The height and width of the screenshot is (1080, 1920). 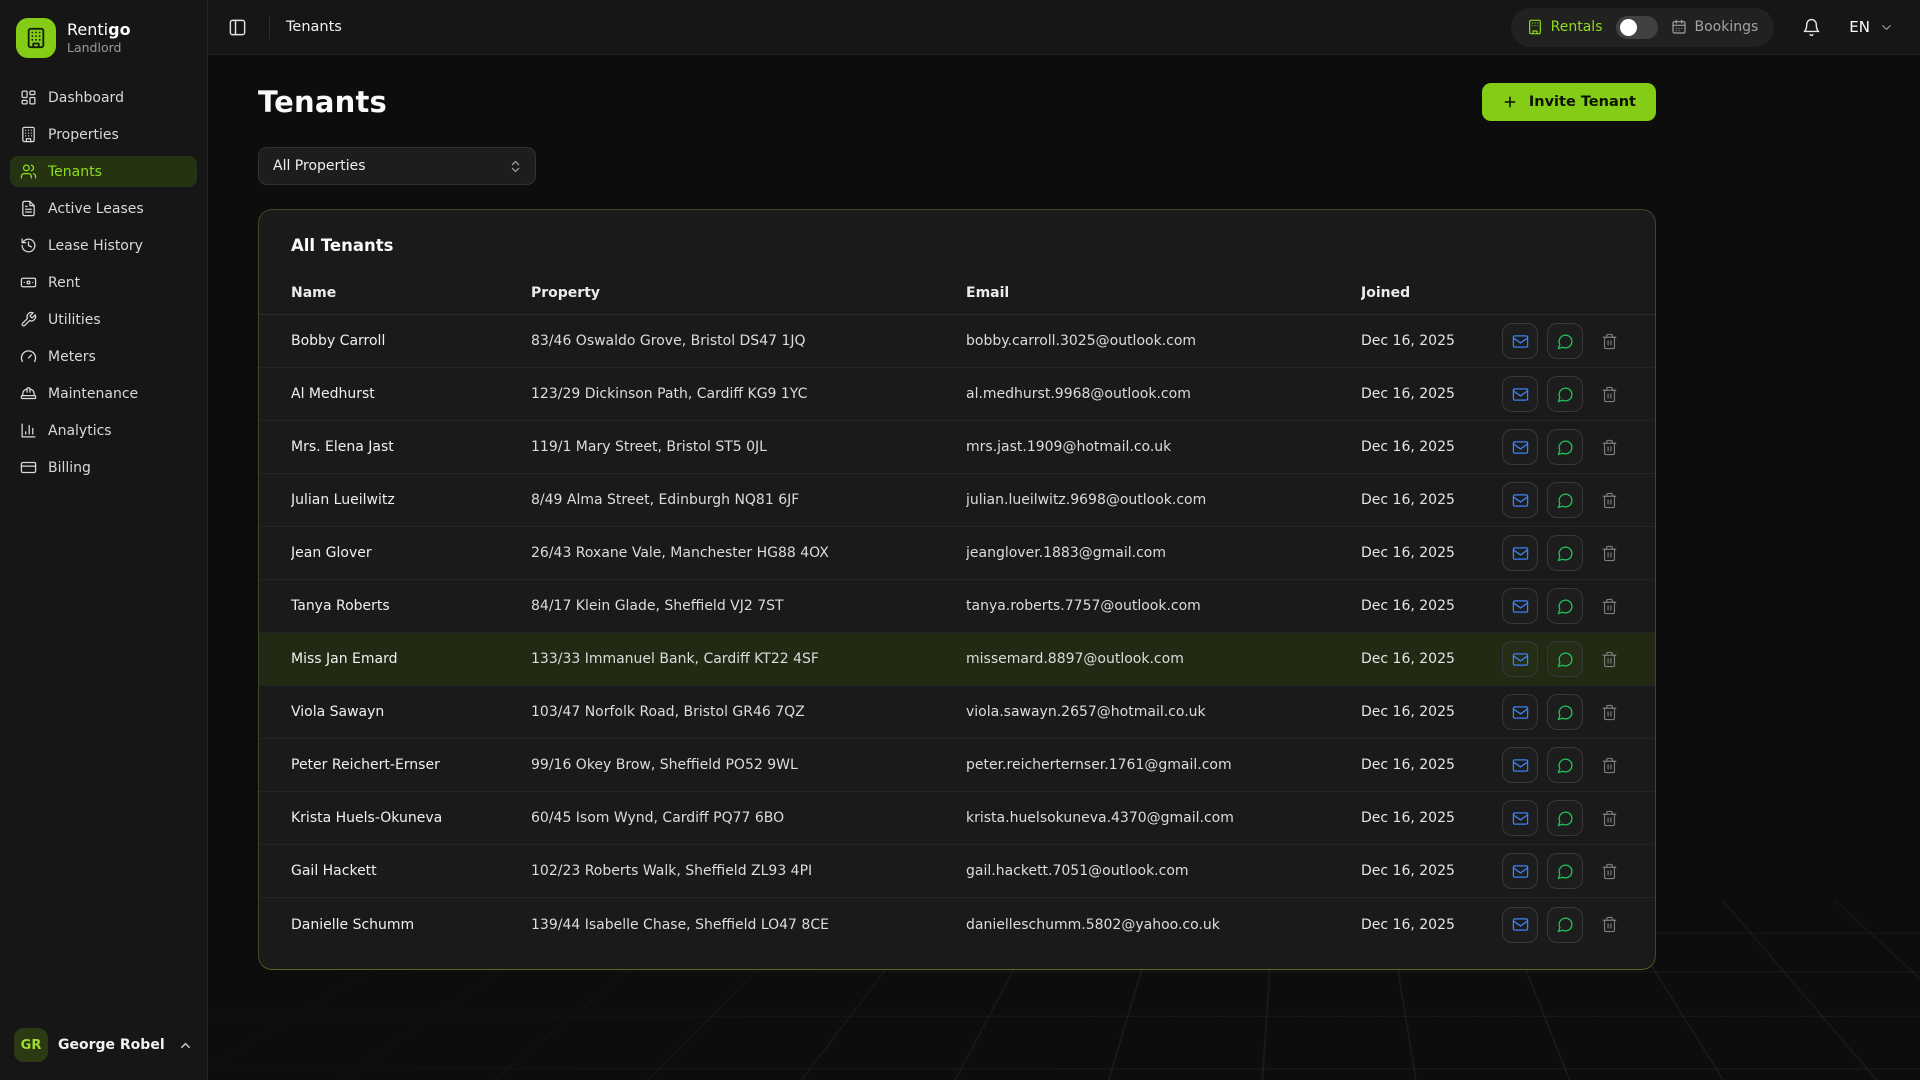 I want to click on invite-tenant-button: Invite Tenant, so click(x=1568, y=102).